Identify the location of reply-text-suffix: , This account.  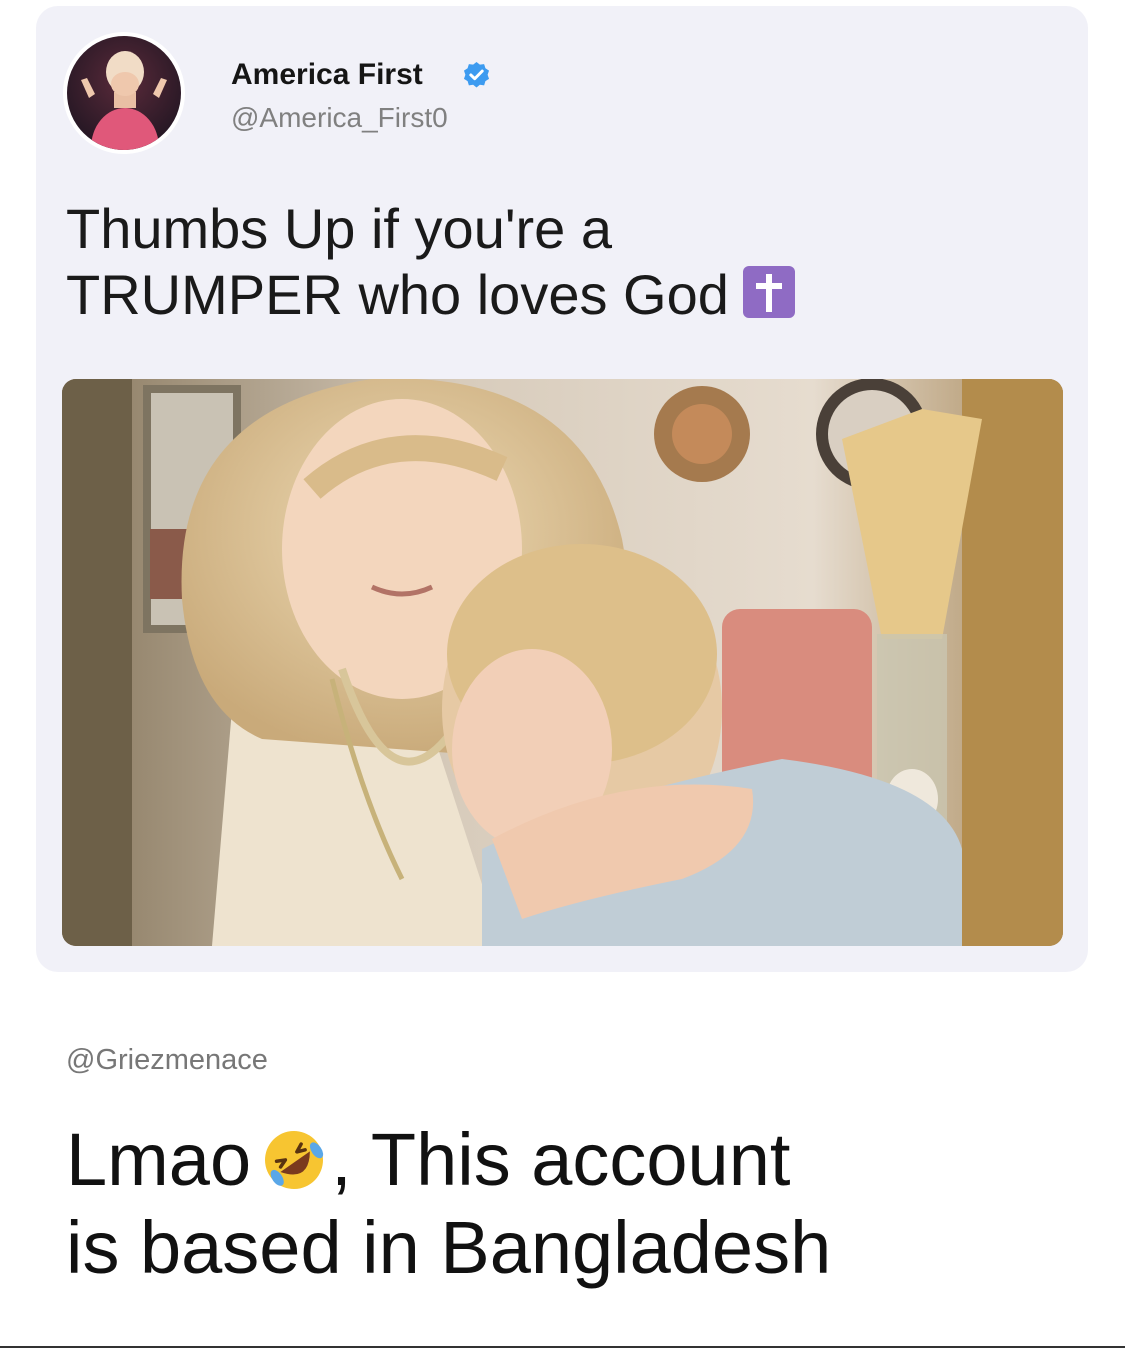
(561, 1159).